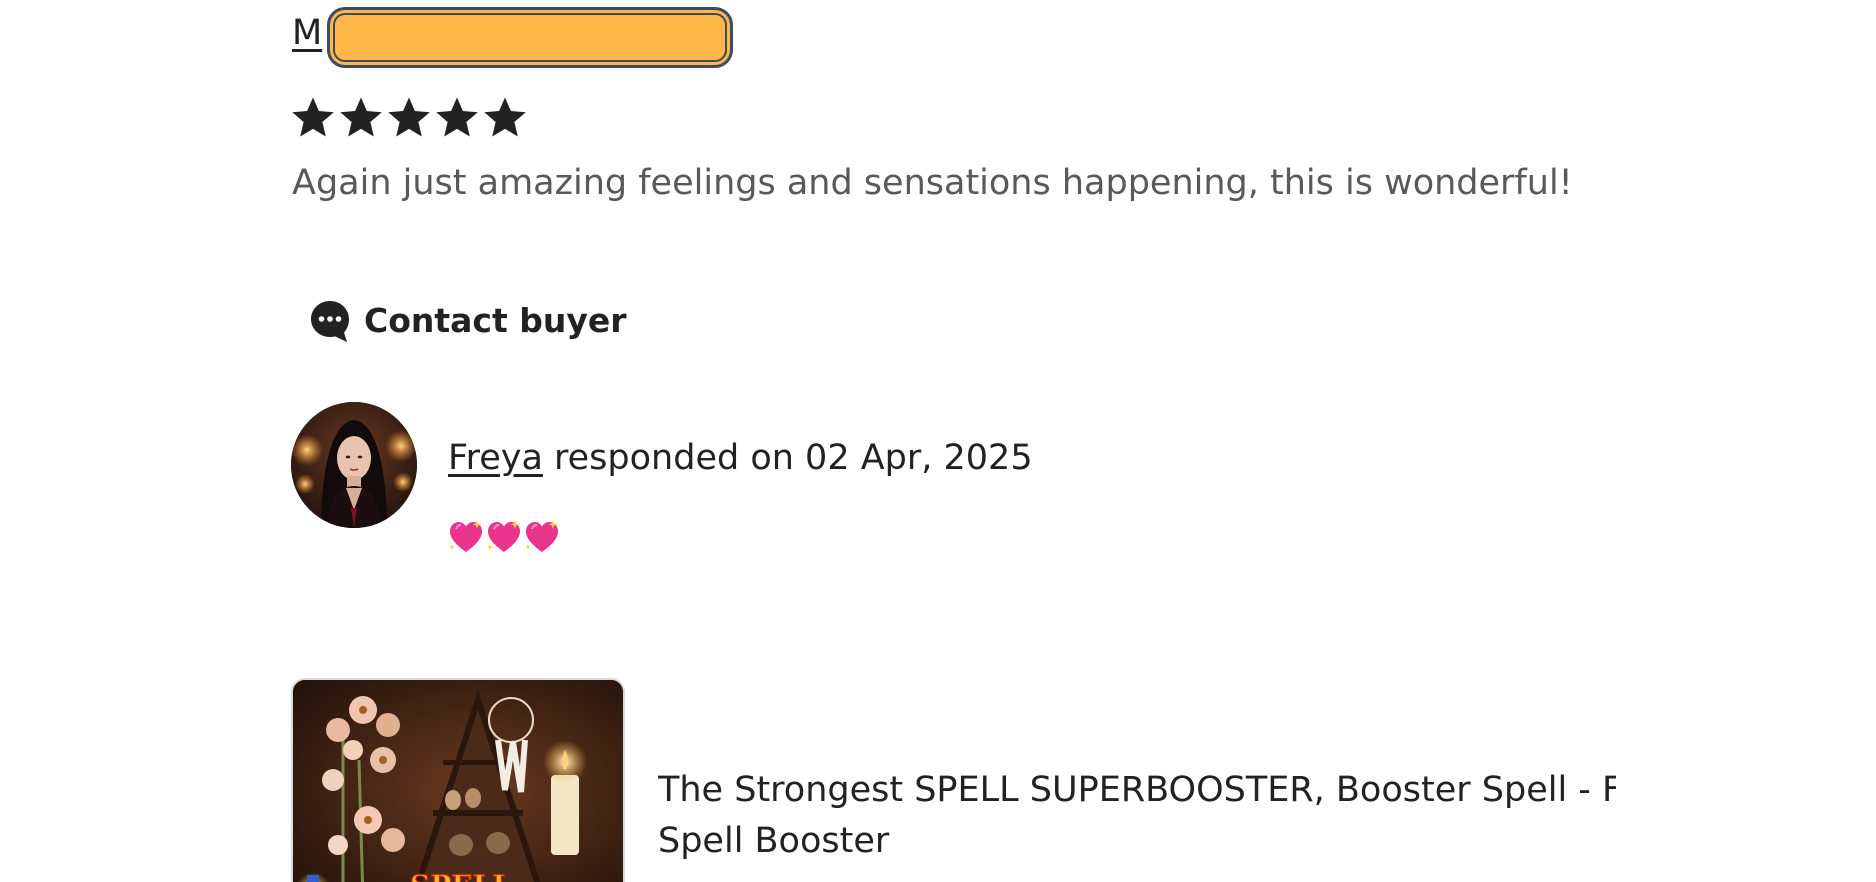  What do you see at coordinates (307, 33) in the screenshot?
I see `reviewer-name-link: M` at bounding box center [307, 33].